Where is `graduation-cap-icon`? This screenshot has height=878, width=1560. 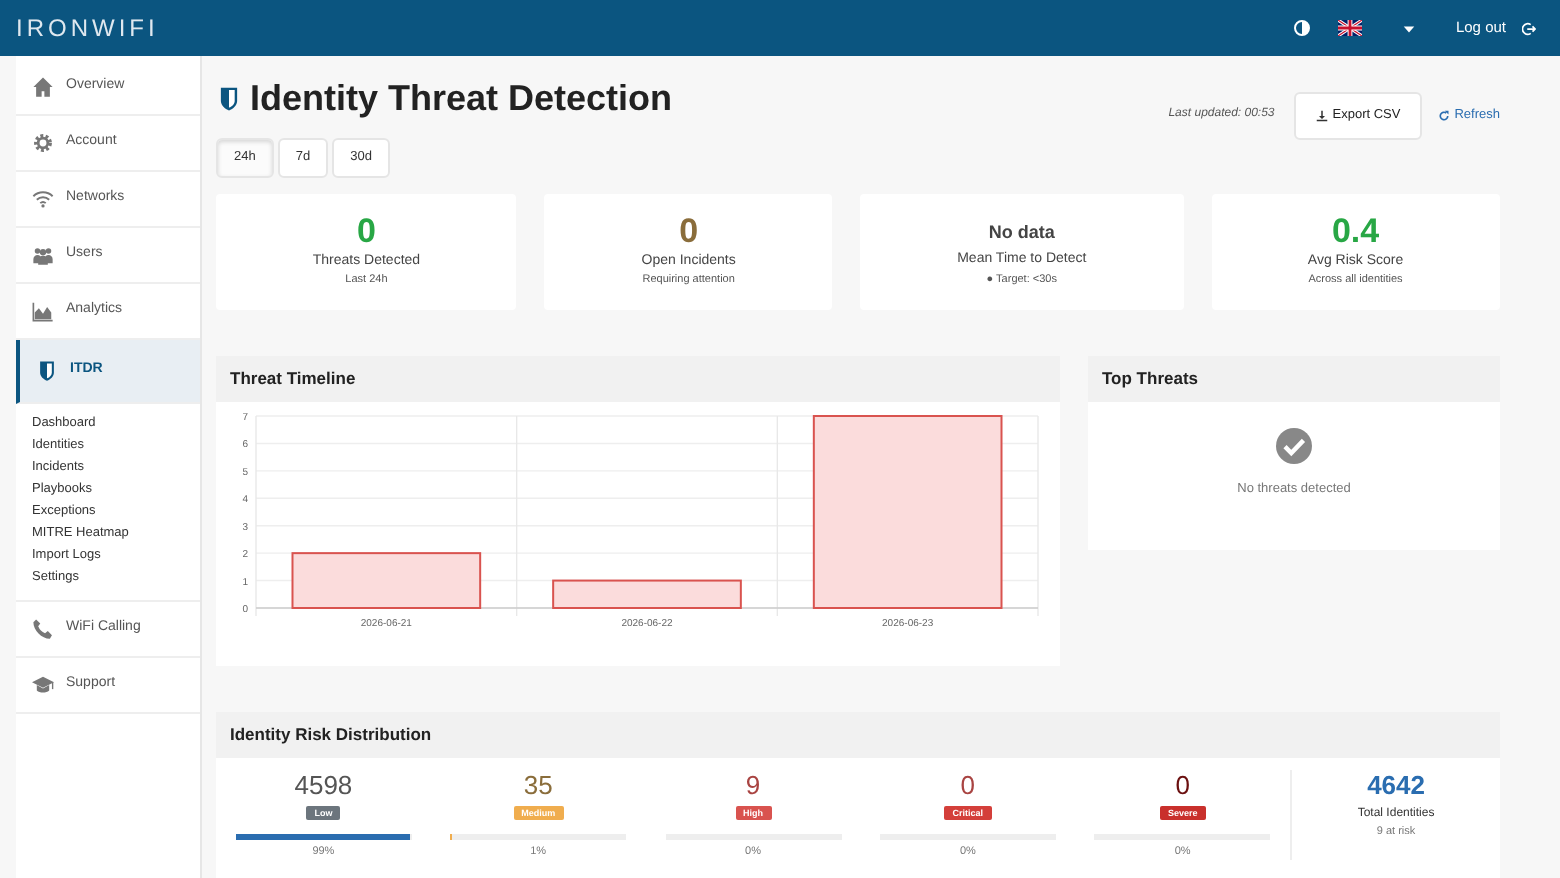 graduation-cap-icon is located at coordinates (43, 685).